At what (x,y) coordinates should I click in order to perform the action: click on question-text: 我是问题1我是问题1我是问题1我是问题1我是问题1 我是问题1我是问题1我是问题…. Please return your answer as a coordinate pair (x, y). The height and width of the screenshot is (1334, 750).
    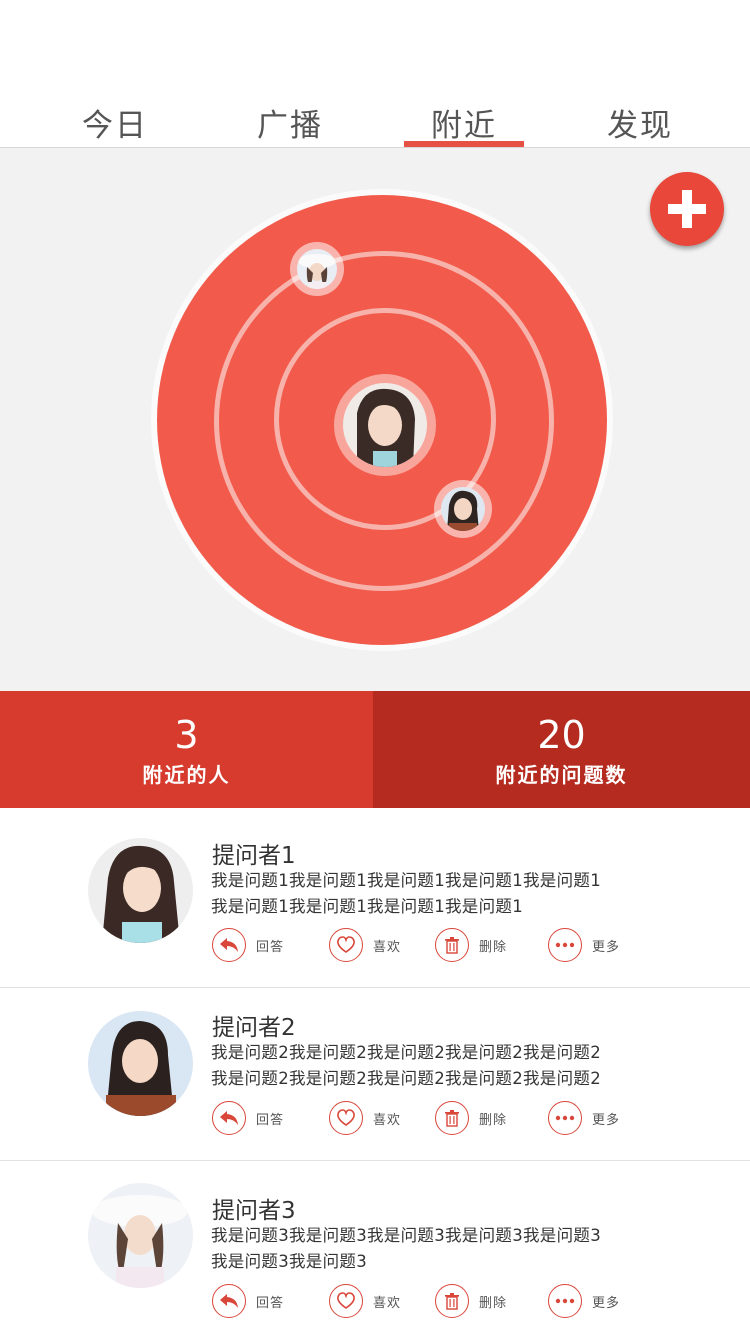
    Looking at the image, I should click on (406, 893).